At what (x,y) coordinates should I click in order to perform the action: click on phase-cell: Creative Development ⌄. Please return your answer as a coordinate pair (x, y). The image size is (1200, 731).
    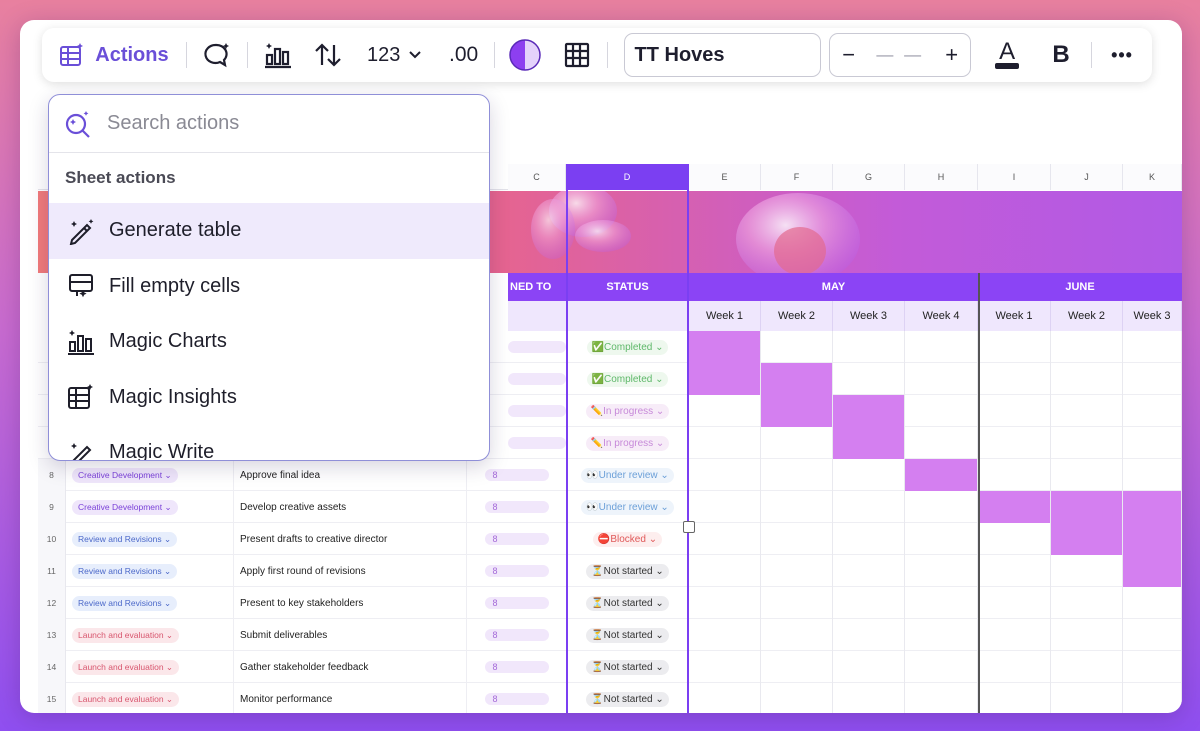
    Looking at the image, I should click on (152, 507).